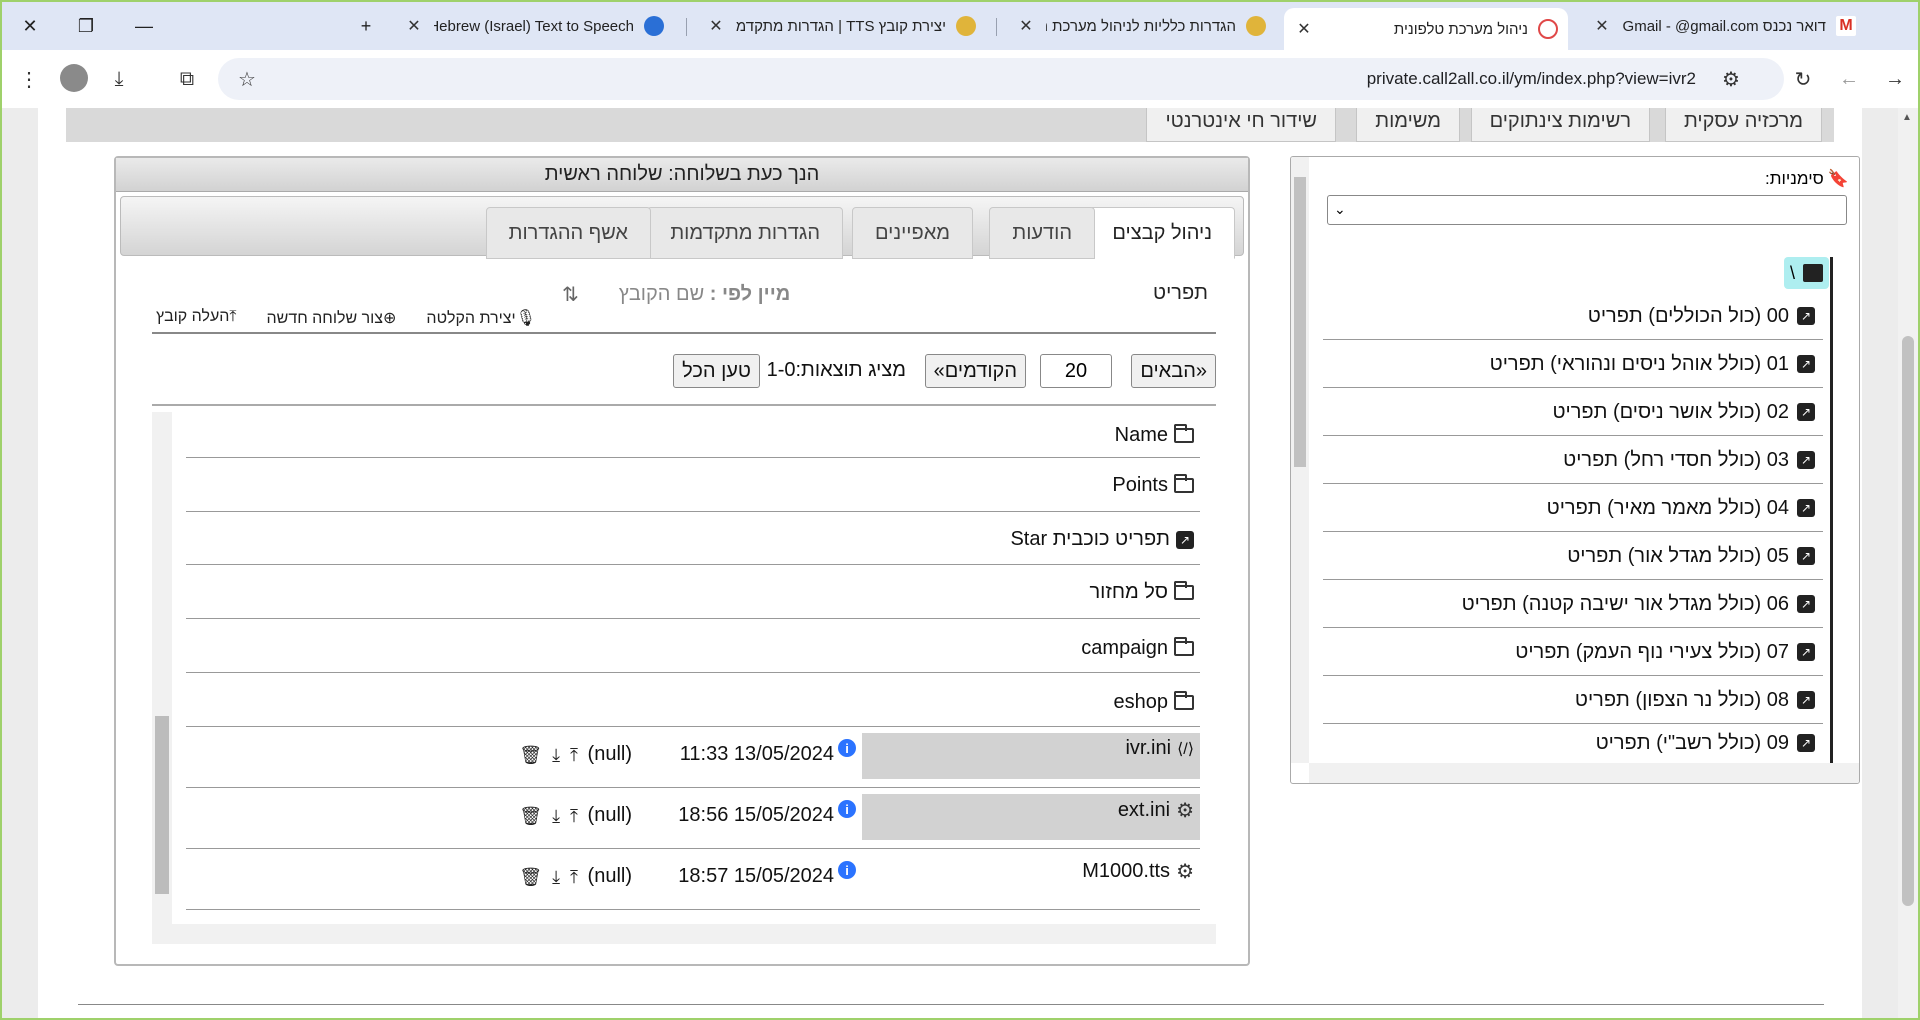  I want to click on tree-item: ↗ 00 (כול הכוללים) תפריט, so click(1573, 316).